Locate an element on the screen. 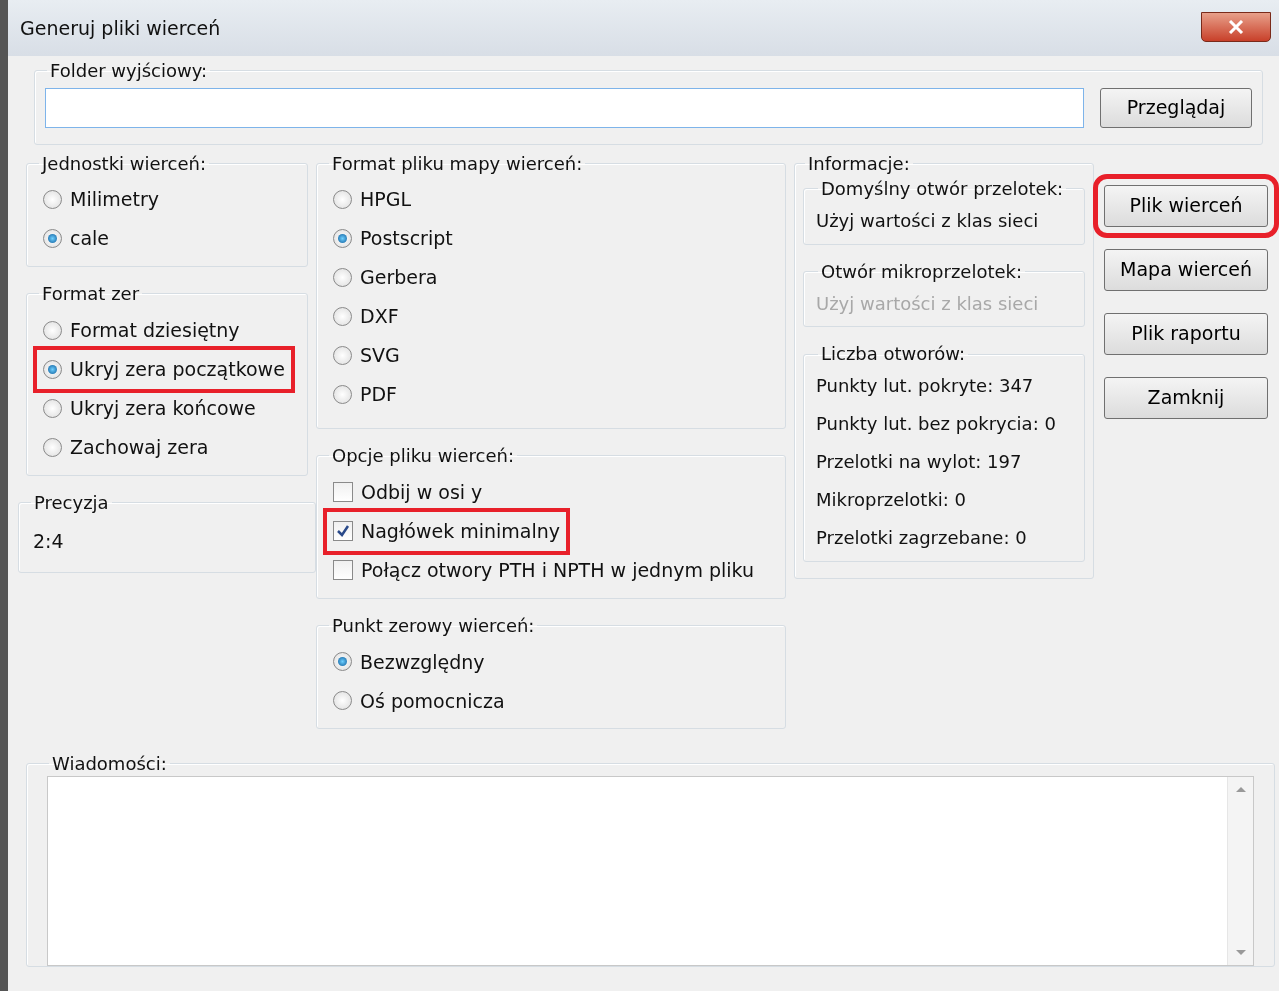 Image resolution: width=1279 pixels, height=991 pixels. folder-input-field is located at coordinates (564, 107).